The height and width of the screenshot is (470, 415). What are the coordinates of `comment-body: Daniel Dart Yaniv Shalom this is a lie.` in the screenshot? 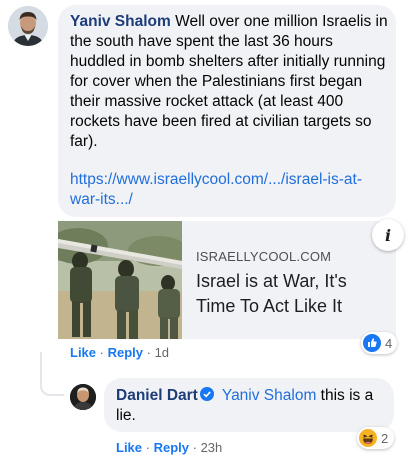 It's located at (250, 406).